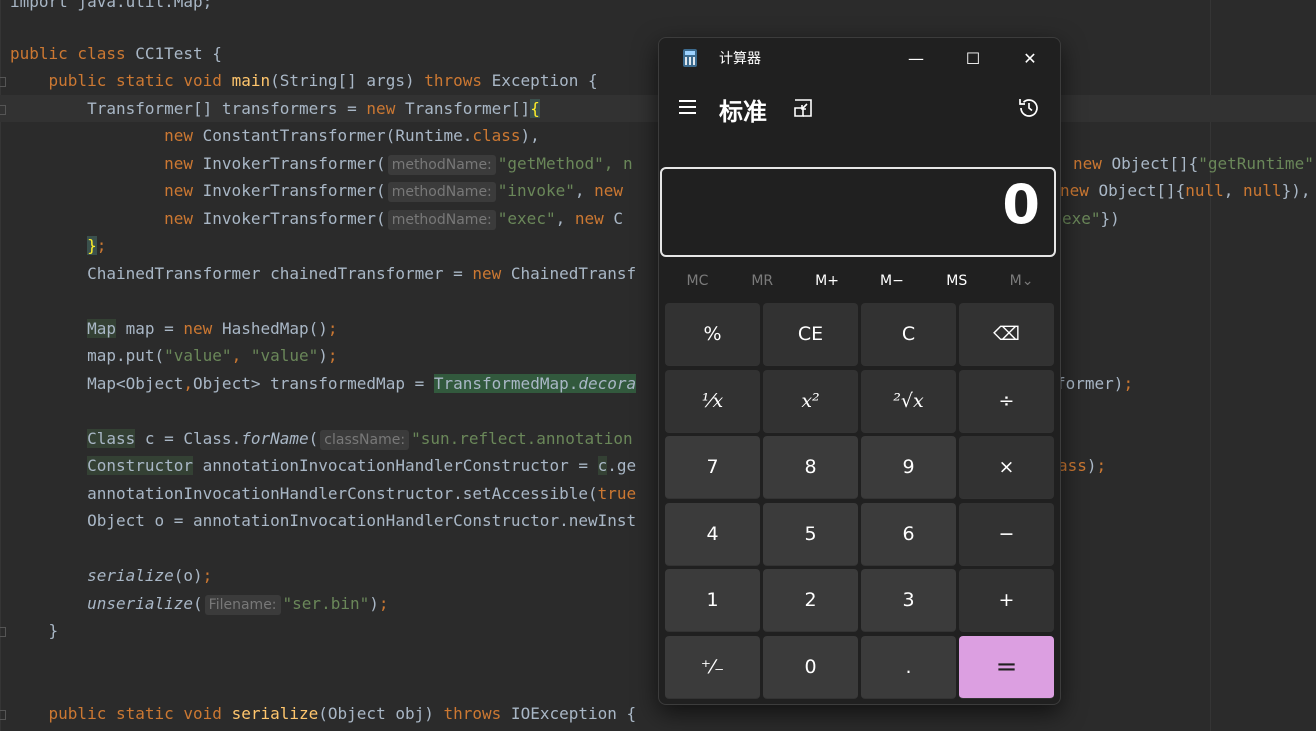  I want to click on code-line-main-close: }, so click(53, 630).